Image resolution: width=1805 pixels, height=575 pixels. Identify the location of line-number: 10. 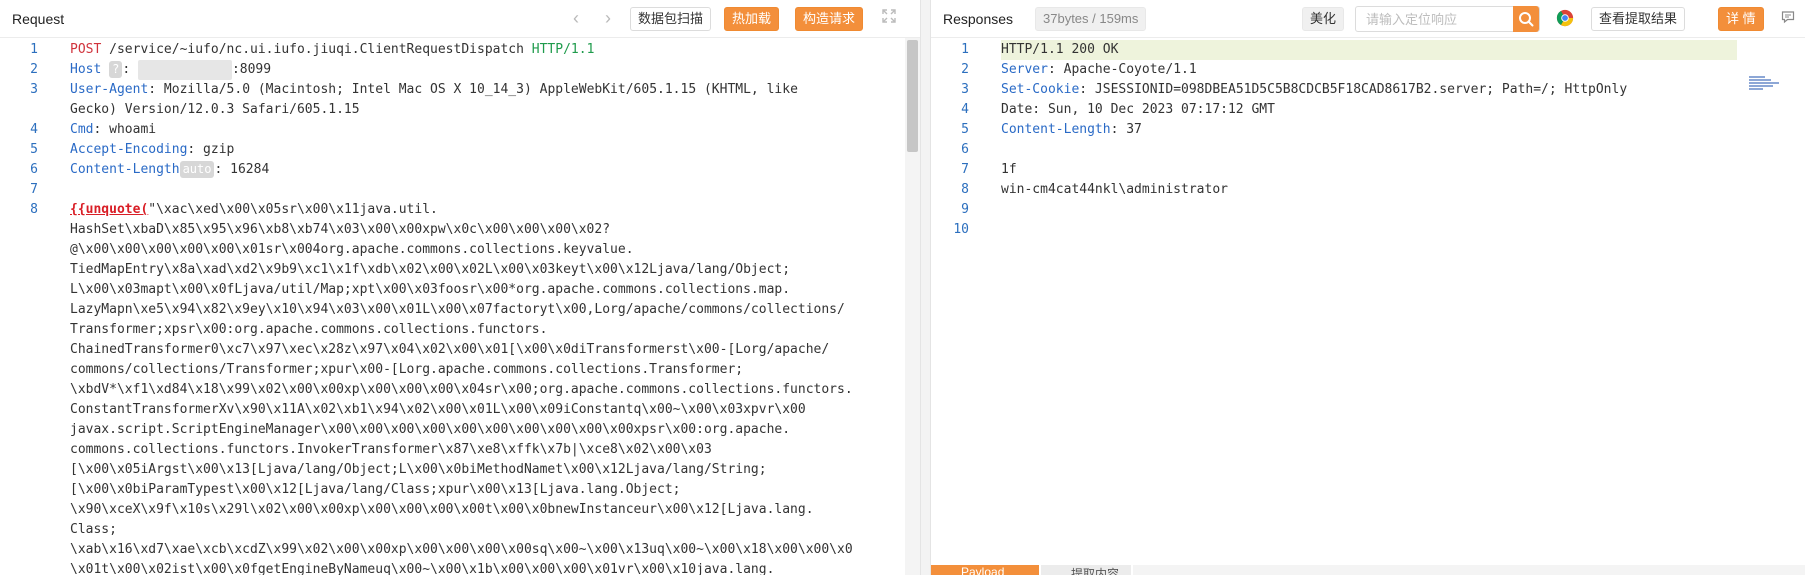
(961, 229).